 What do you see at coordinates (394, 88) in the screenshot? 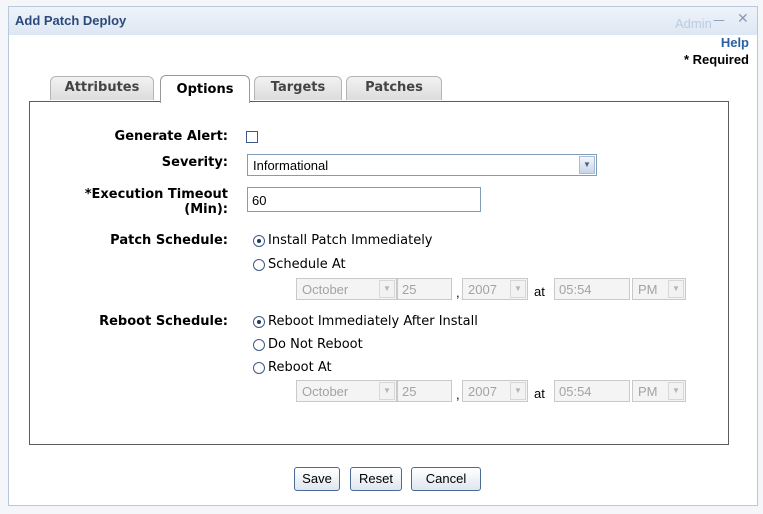
I see `tab-patches: Patches` at bounding box center [394, 88].